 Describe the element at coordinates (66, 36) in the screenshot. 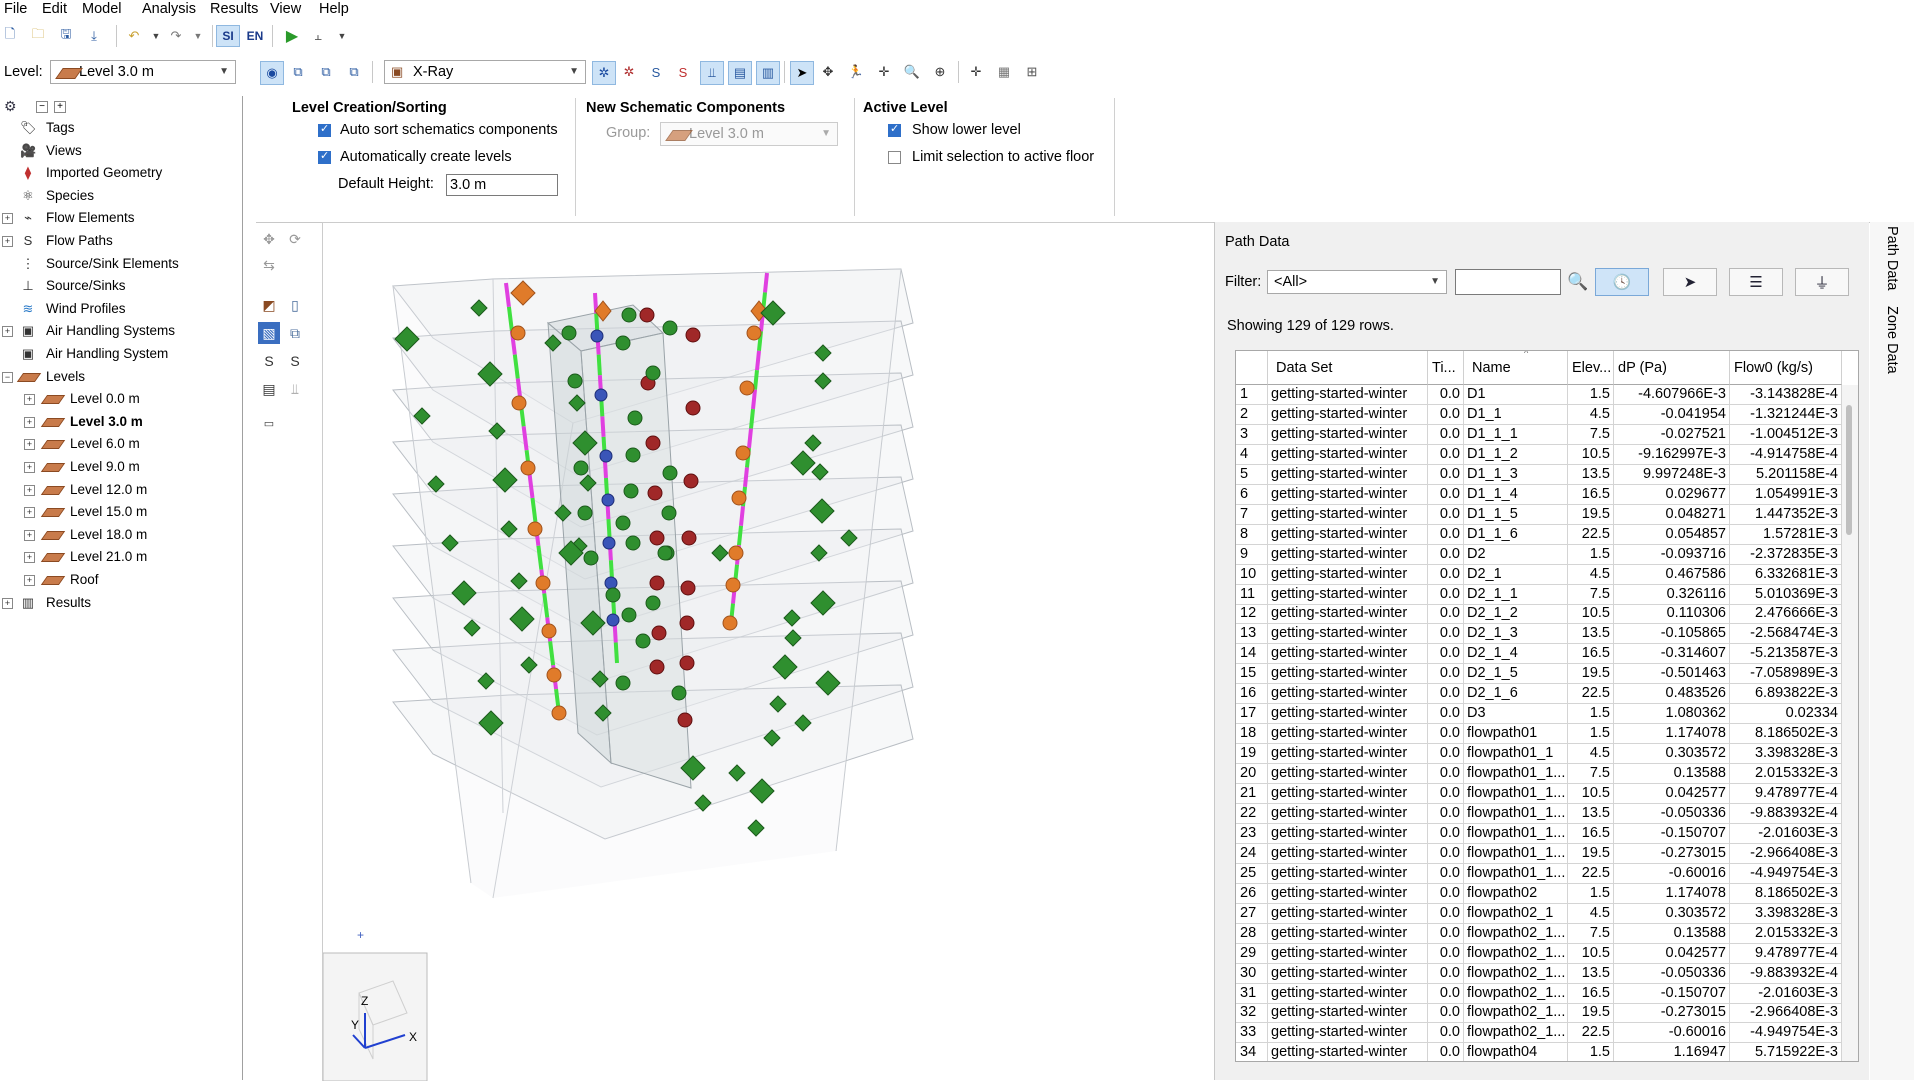

I see `save-icon: 🖫` at that location.